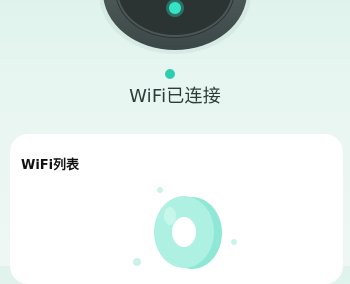 The height and width of the screenshot is (284, 350). Describe the element at coordinates (170, 74) in the screenshot. I see `connection-indicator-dot` at that location.